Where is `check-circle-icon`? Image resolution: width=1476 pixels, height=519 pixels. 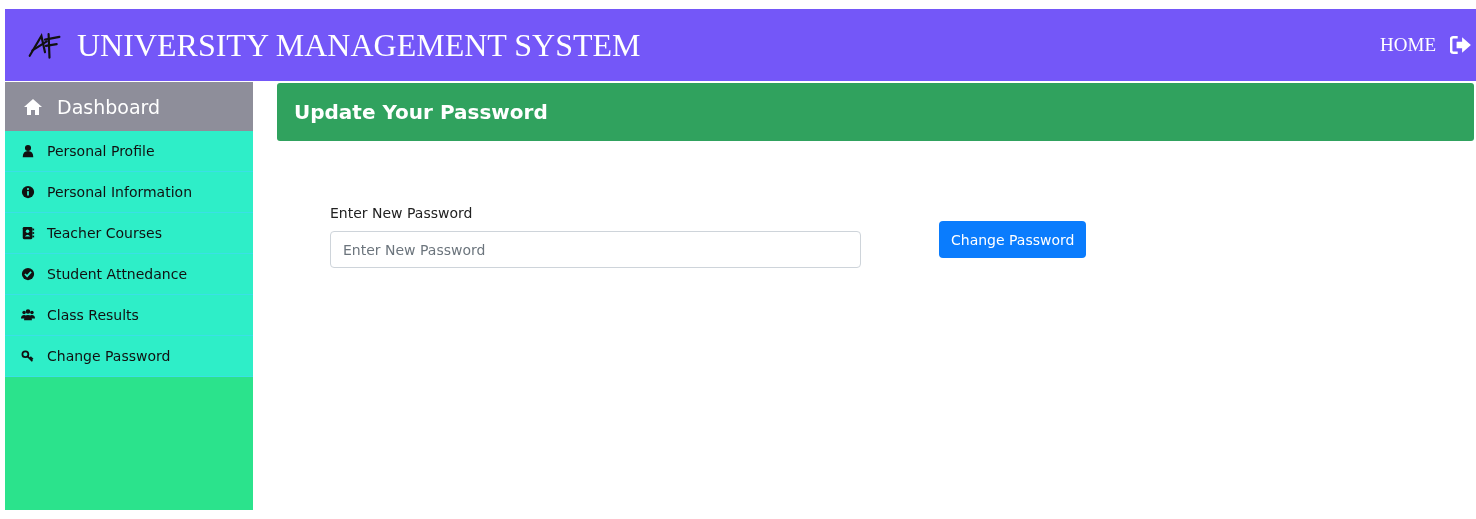 check-circle-icon is located at coordinates (28, 274).